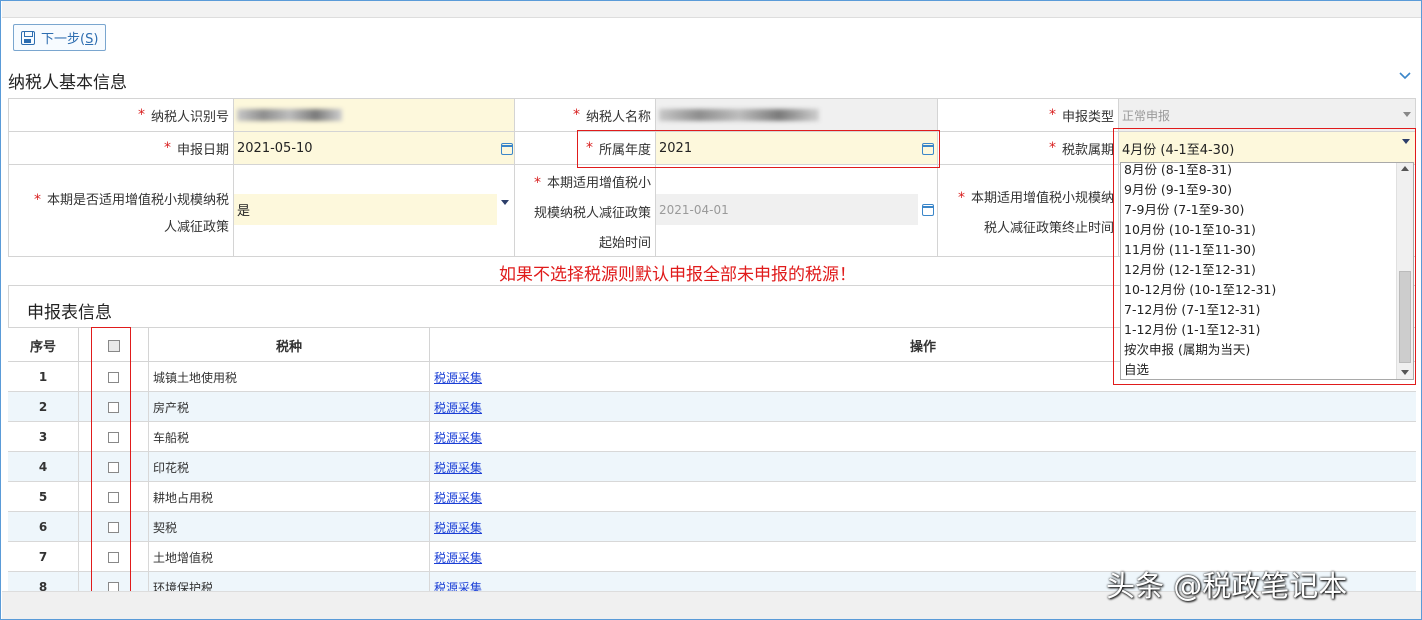 This screenshot has height=620, width=1422. I want to click on row-tax-name: 契税, so click(289, 527).